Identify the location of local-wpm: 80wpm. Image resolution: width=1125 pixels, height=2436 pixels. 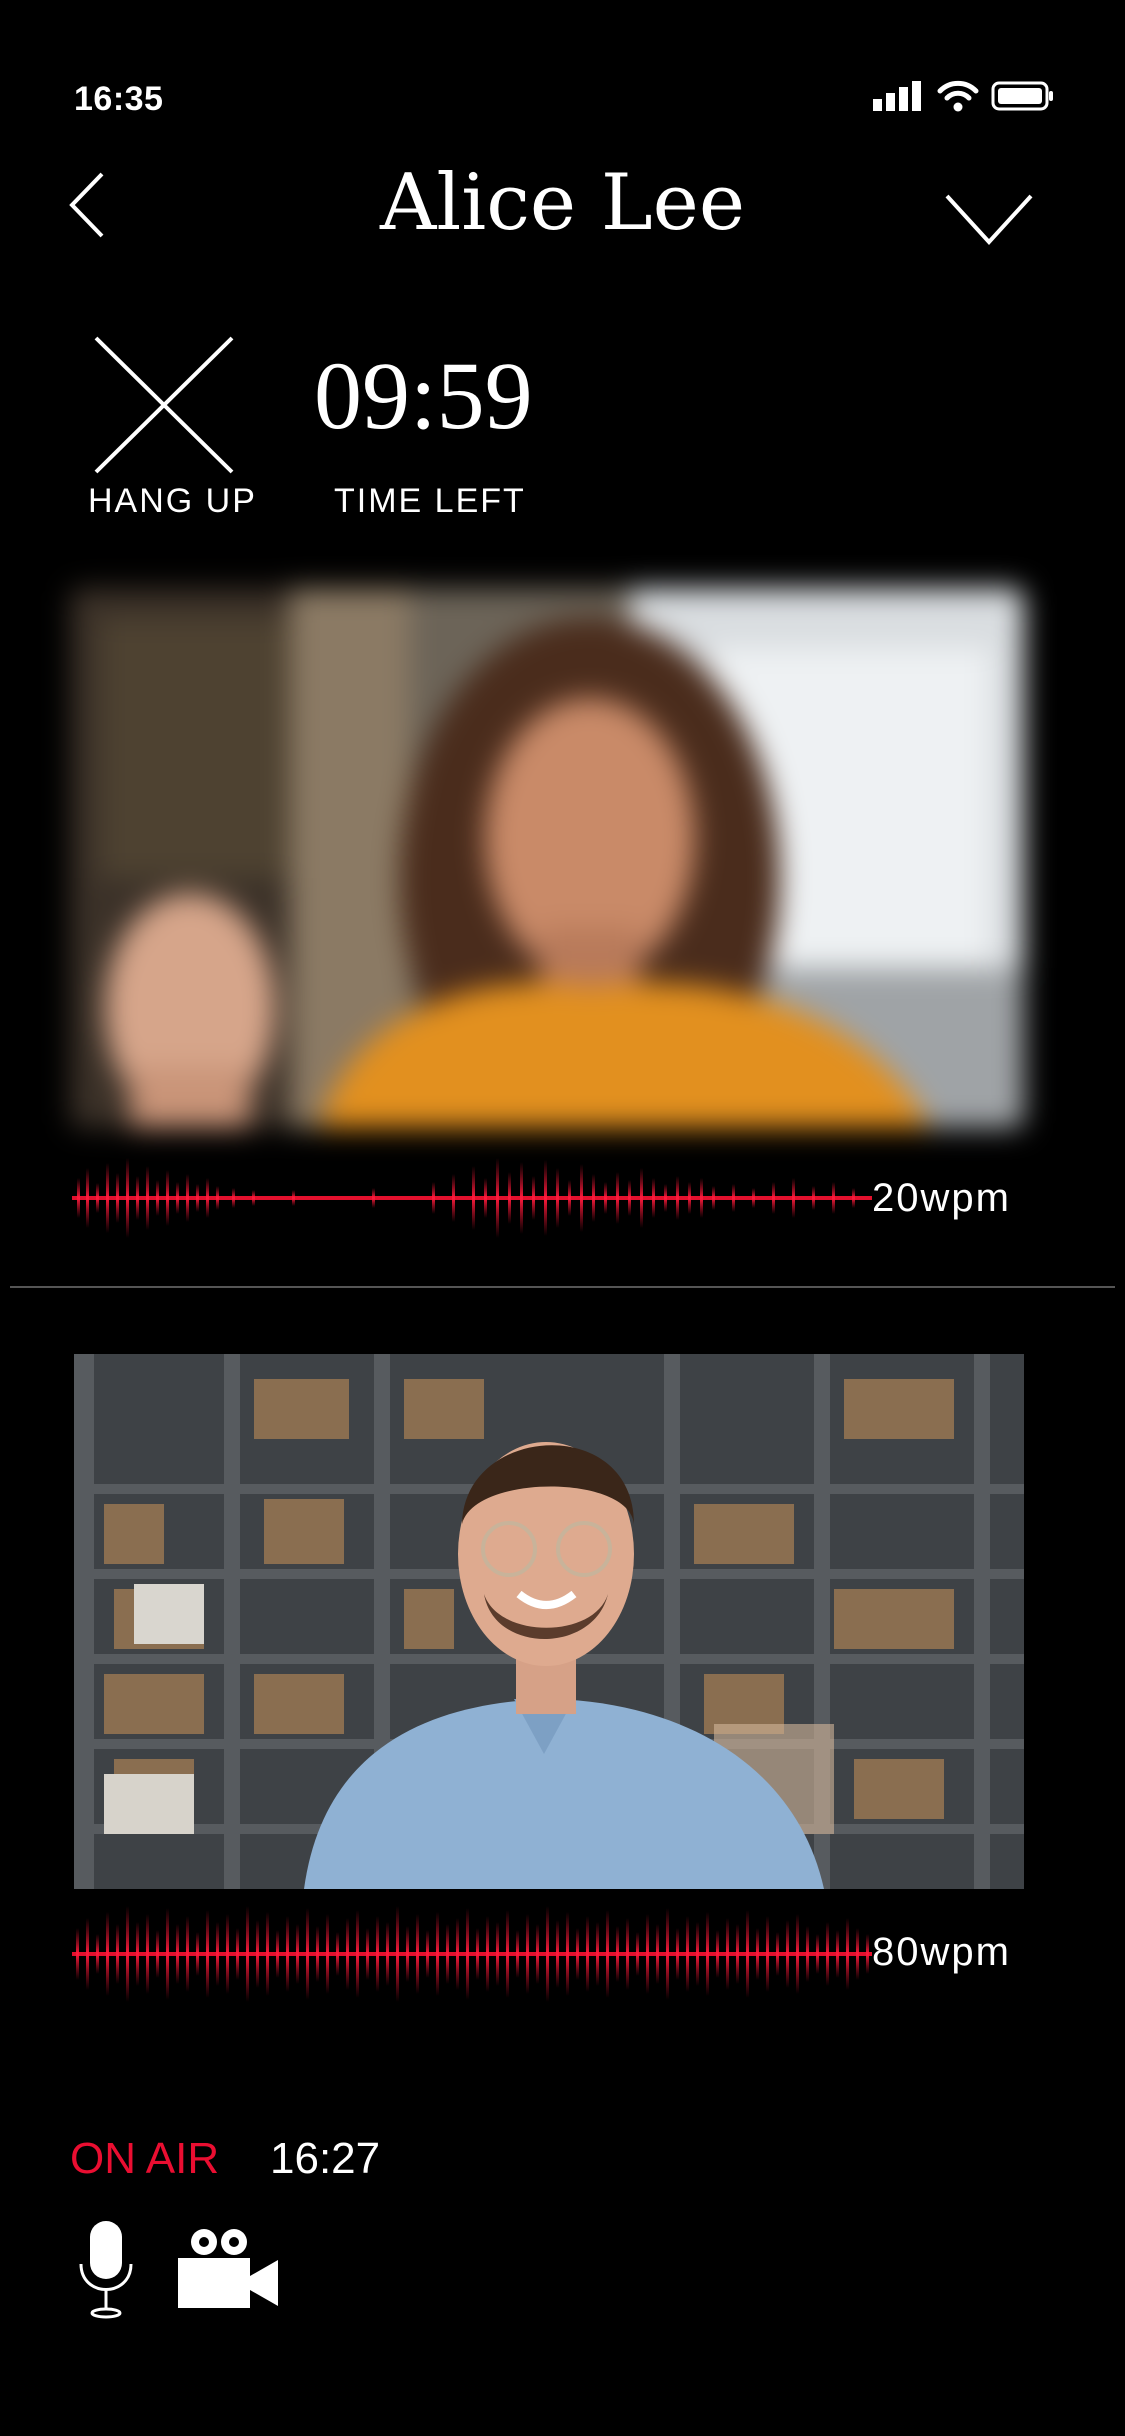
(941, 1952).